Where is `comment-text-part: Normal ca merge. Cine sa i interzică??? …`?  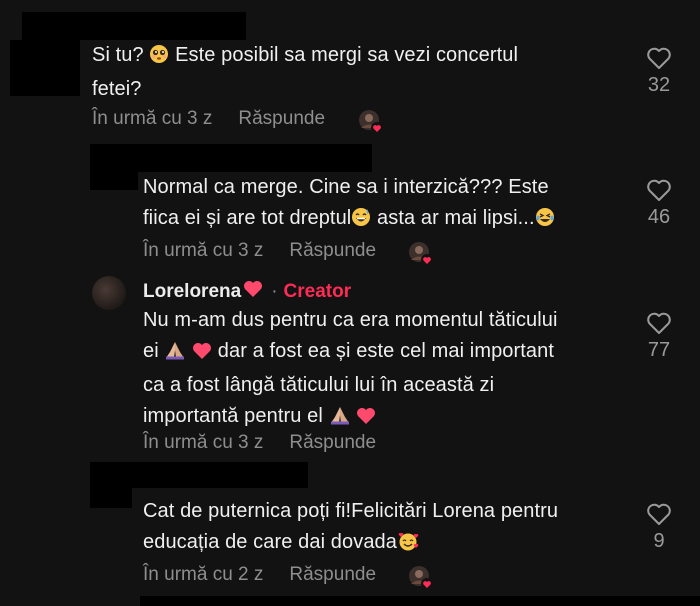 comment-text-part: Normal ca merge. Cine sa i interzică??? … is located at coordinates (346, 187).